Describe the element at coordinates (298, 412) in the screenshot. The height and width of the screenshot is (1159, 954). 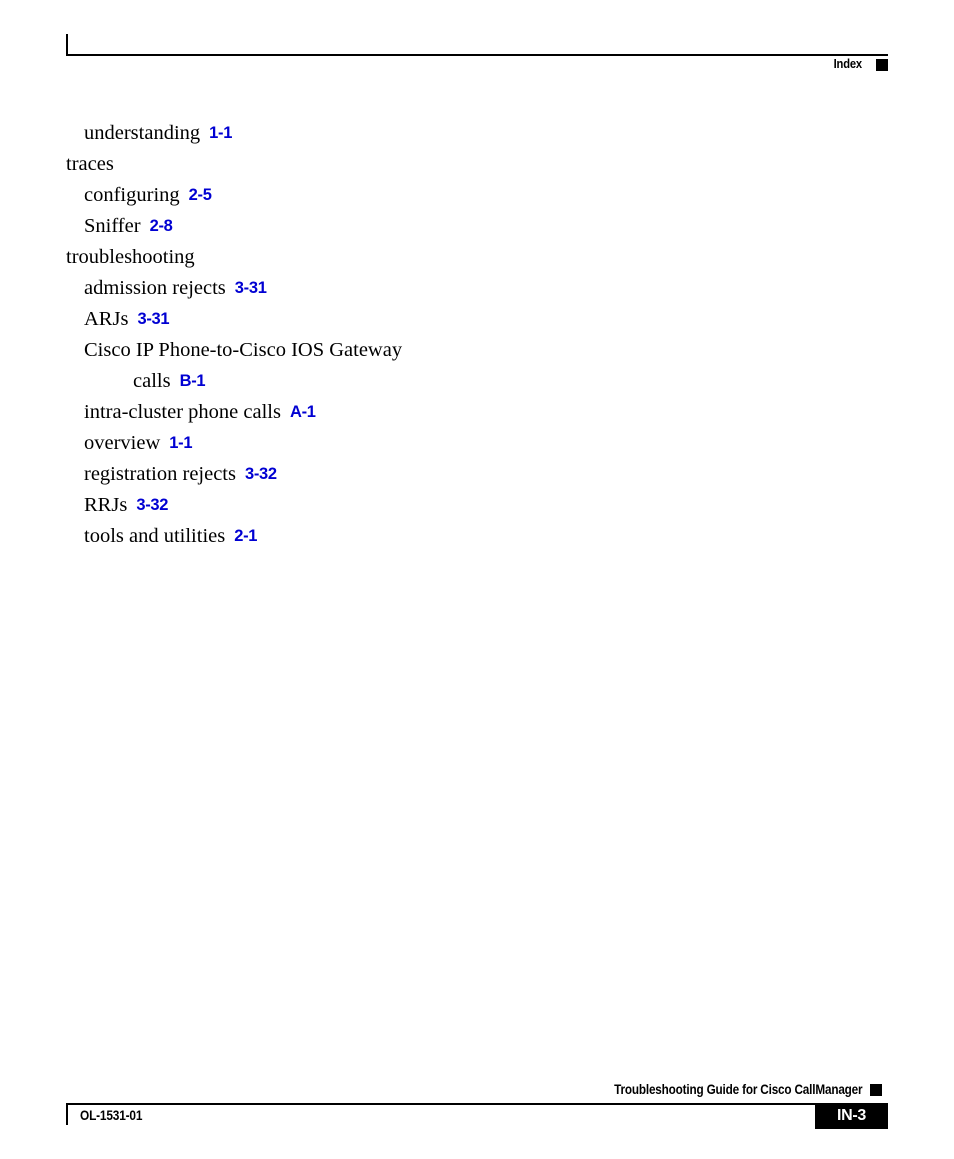
I see `index-page-reference: A-1` at that location.